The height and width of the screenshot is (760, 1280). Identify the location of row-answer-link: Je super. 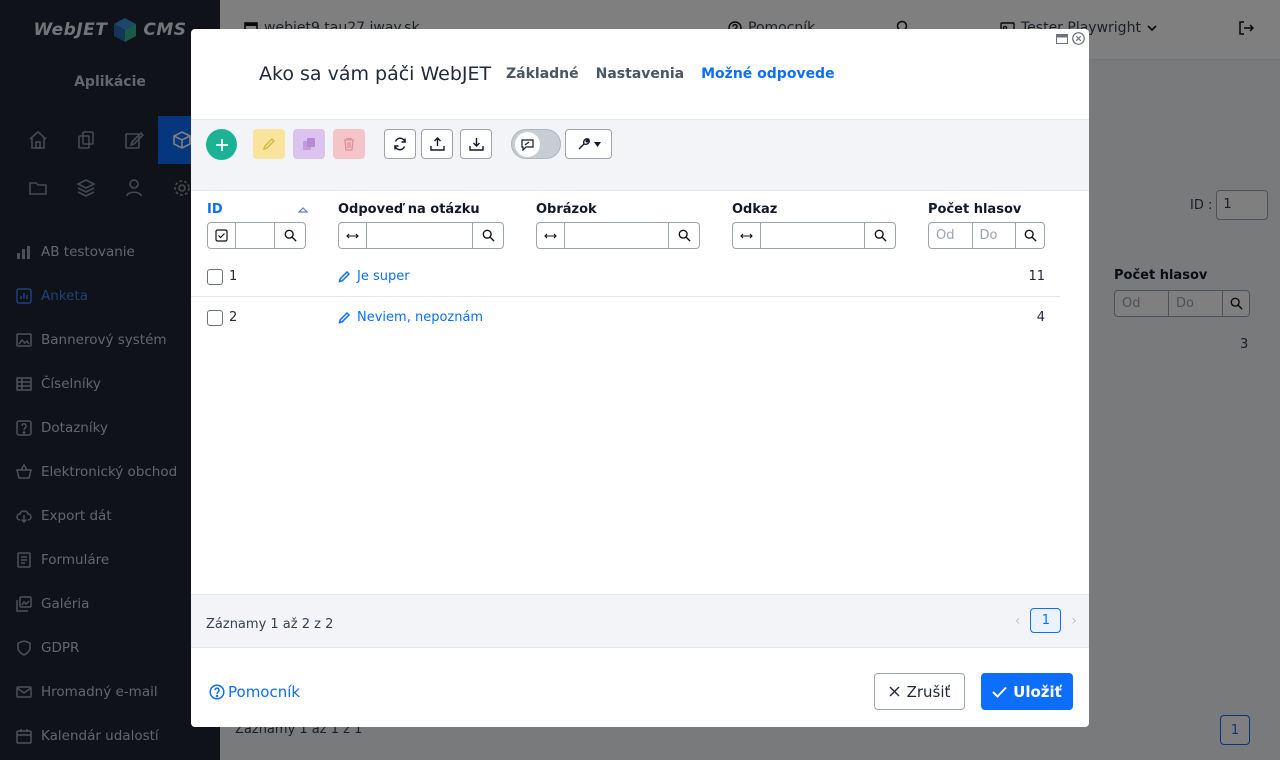
(374, 276).